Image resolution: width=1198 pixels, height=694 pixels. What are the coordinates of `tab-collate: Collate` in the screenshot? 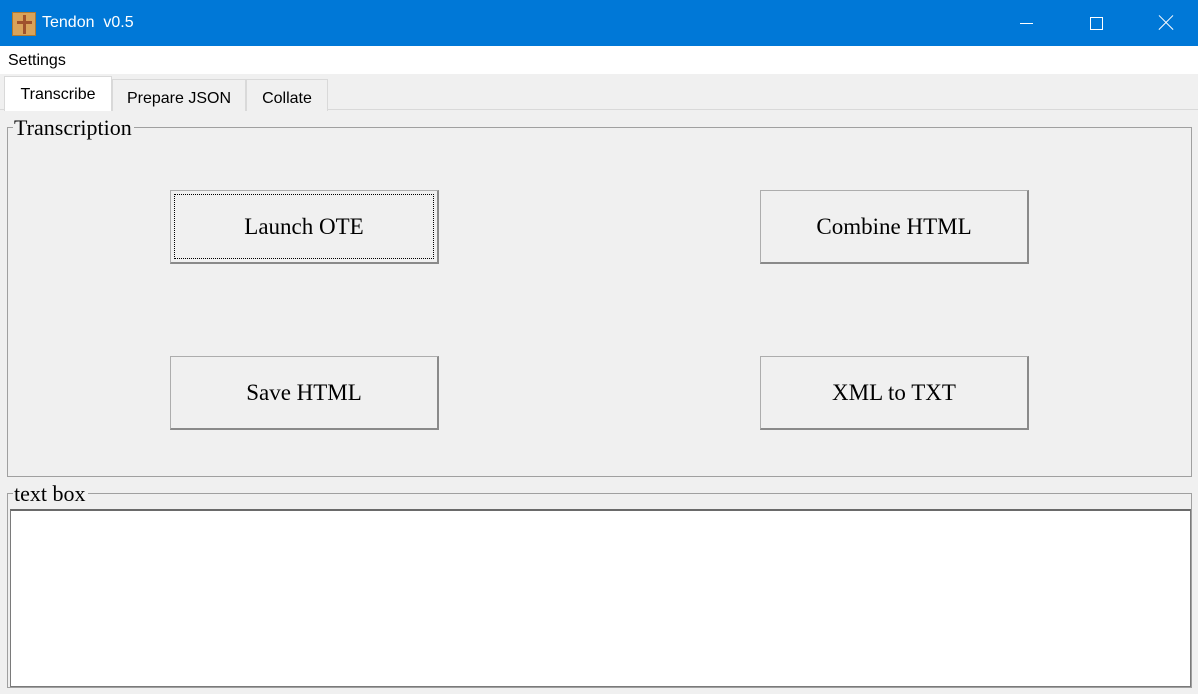 It's located at (287, 95).